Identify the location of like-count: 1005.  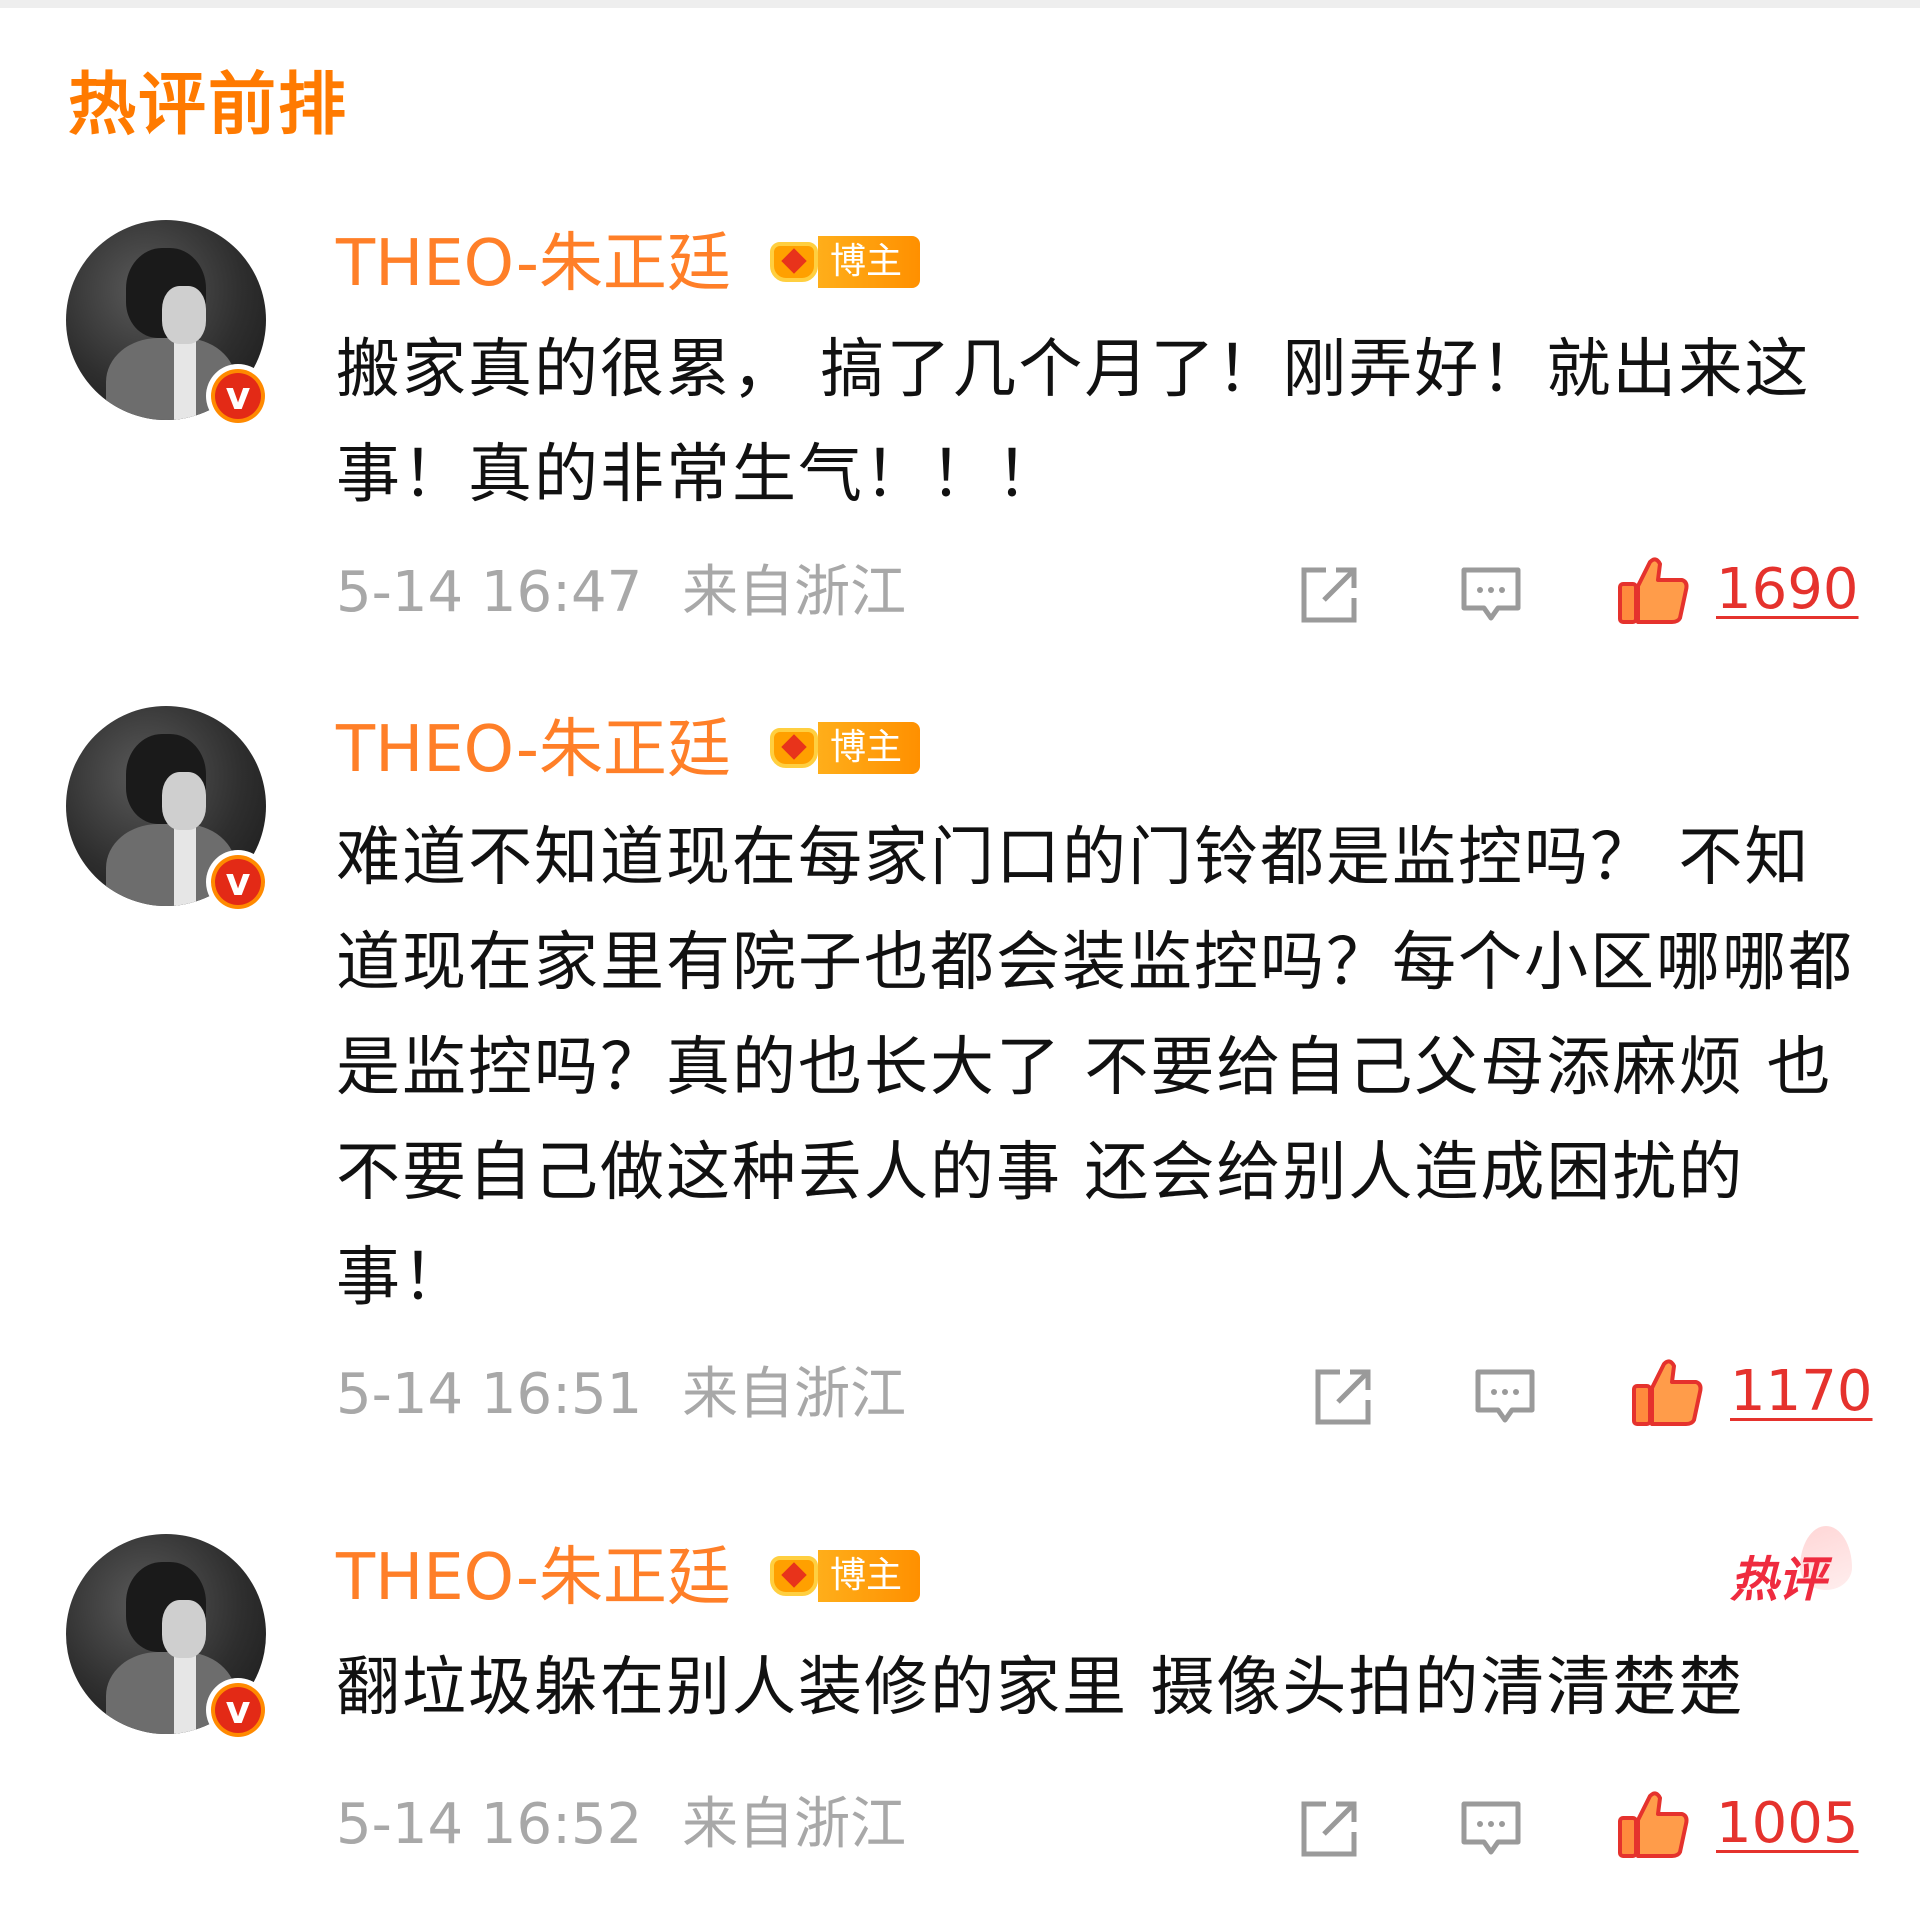
(1787, 1823).